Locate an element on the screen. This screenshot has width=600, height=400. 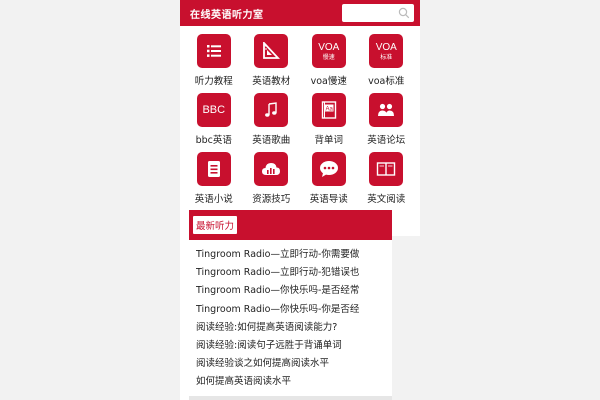
menu-label: voa慢速 is located at coordinates (328, 81).